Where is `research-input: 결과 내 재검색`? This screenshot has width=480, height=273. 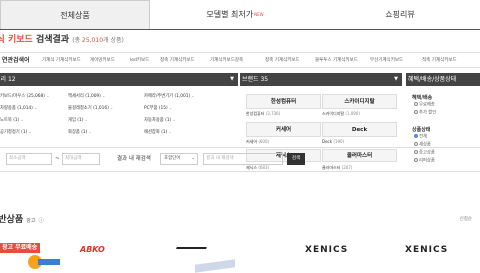
research-input: 결과 내 재검색 is located at coordinates (243, 159).